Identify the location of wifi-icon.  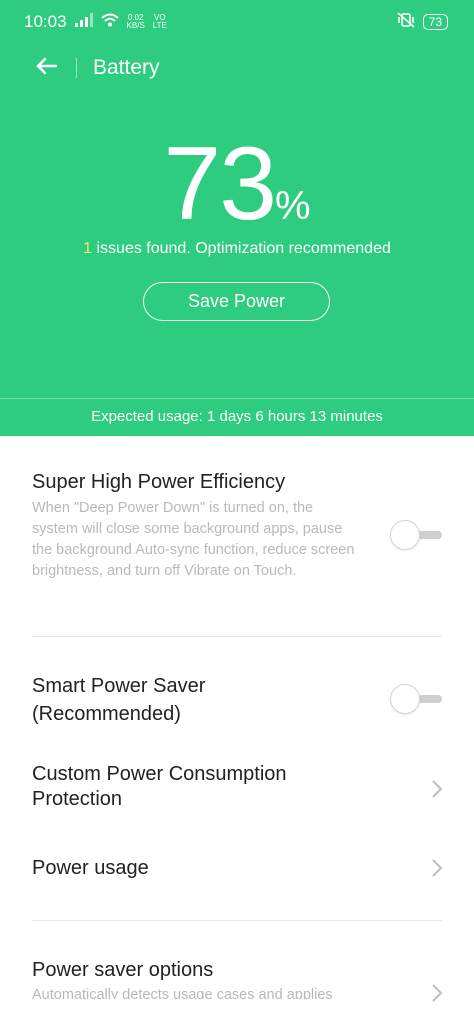
(109, 22).